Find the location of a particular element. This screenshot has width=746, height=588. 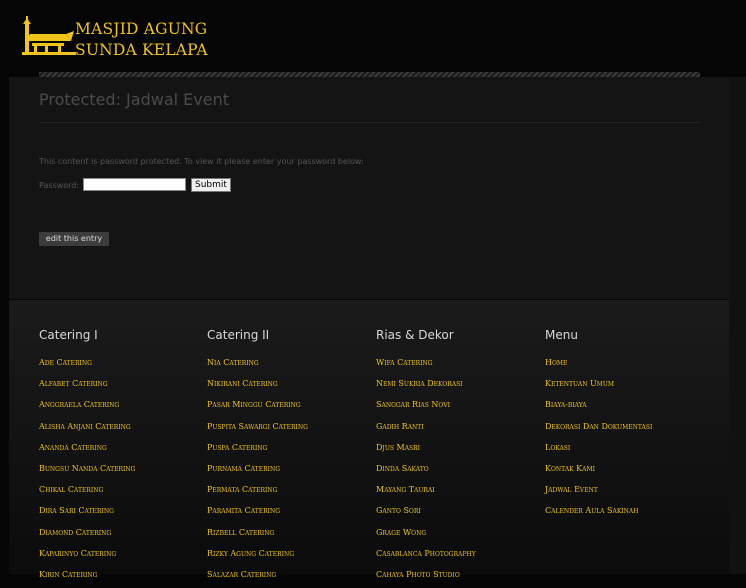

footer-link: Dekorasi Dan Dokumentasi is located at coordinates (598, 429).